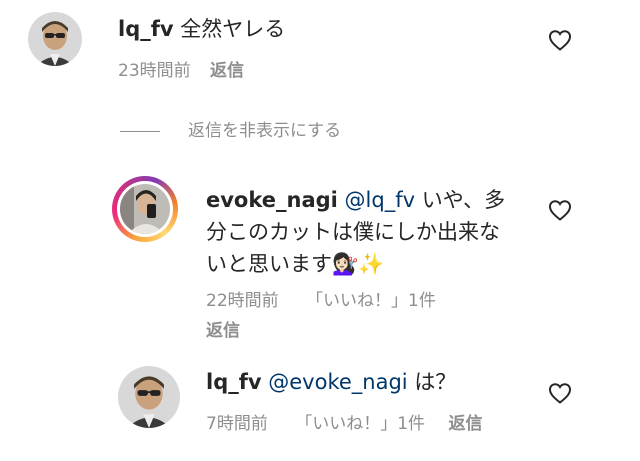 Image resolution: width=640 pixels, height=461 pixels. I want to click on reply-2-button: 返信, so click(465, 424).